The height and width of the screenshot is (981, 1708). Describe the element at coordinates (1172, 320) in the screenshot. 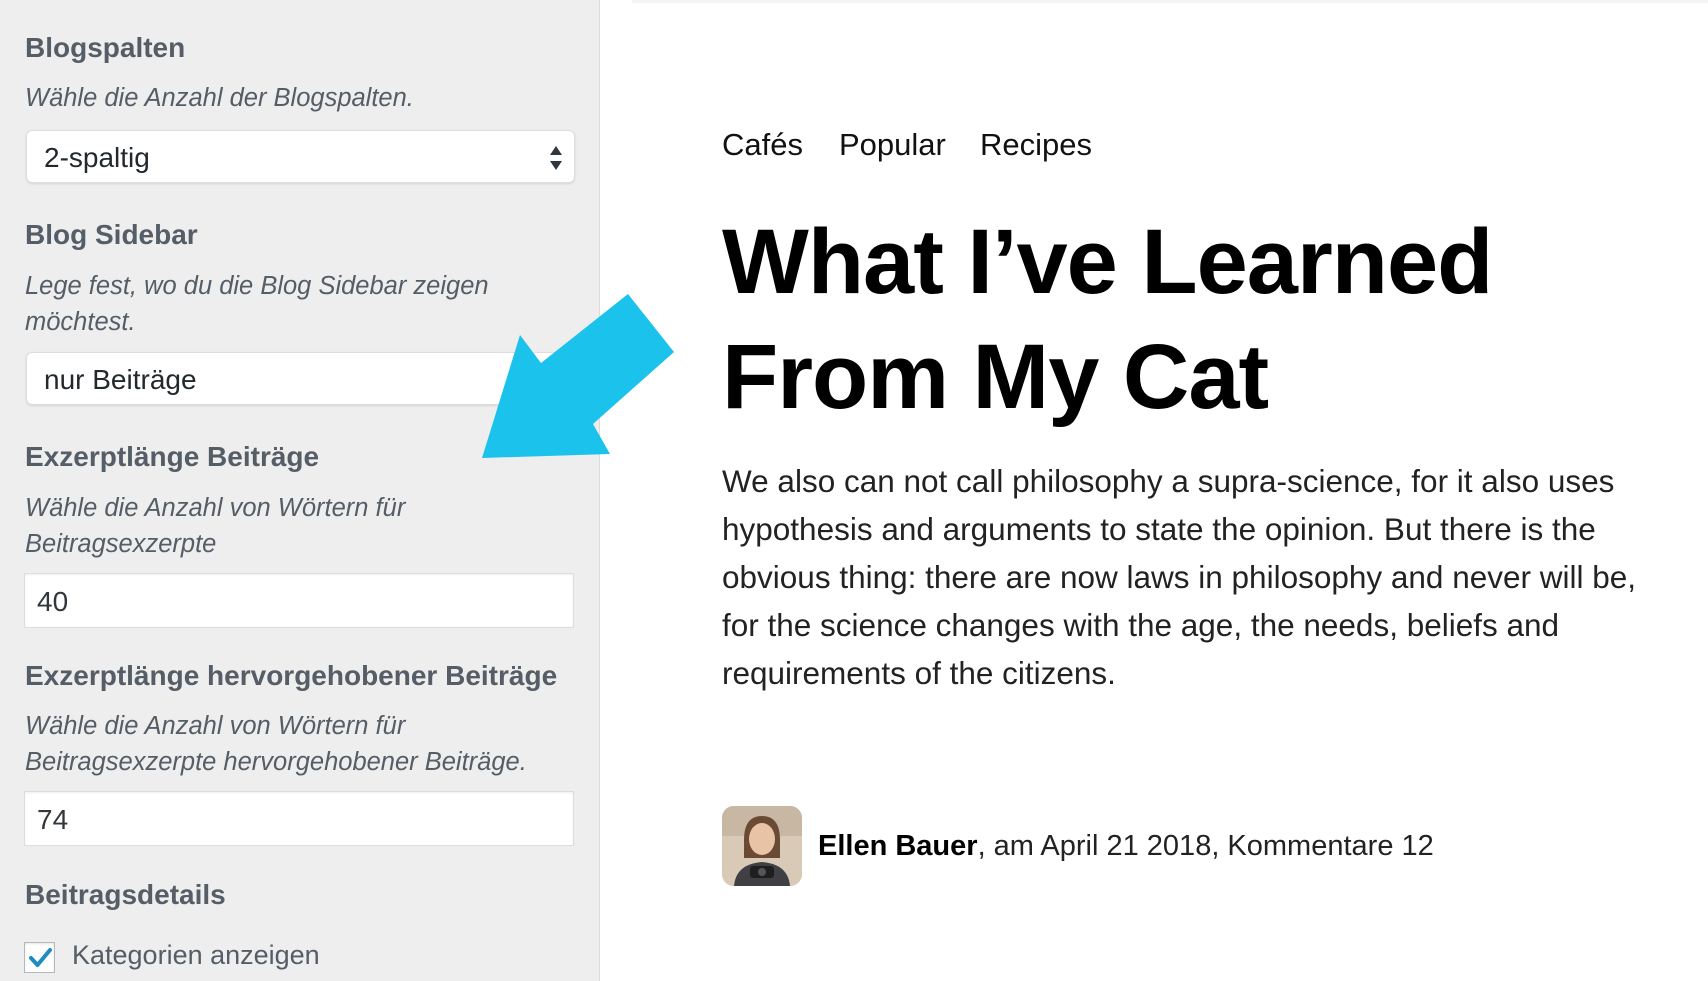

I see `post-title: What I’ve Learned From My Cat` at that location.